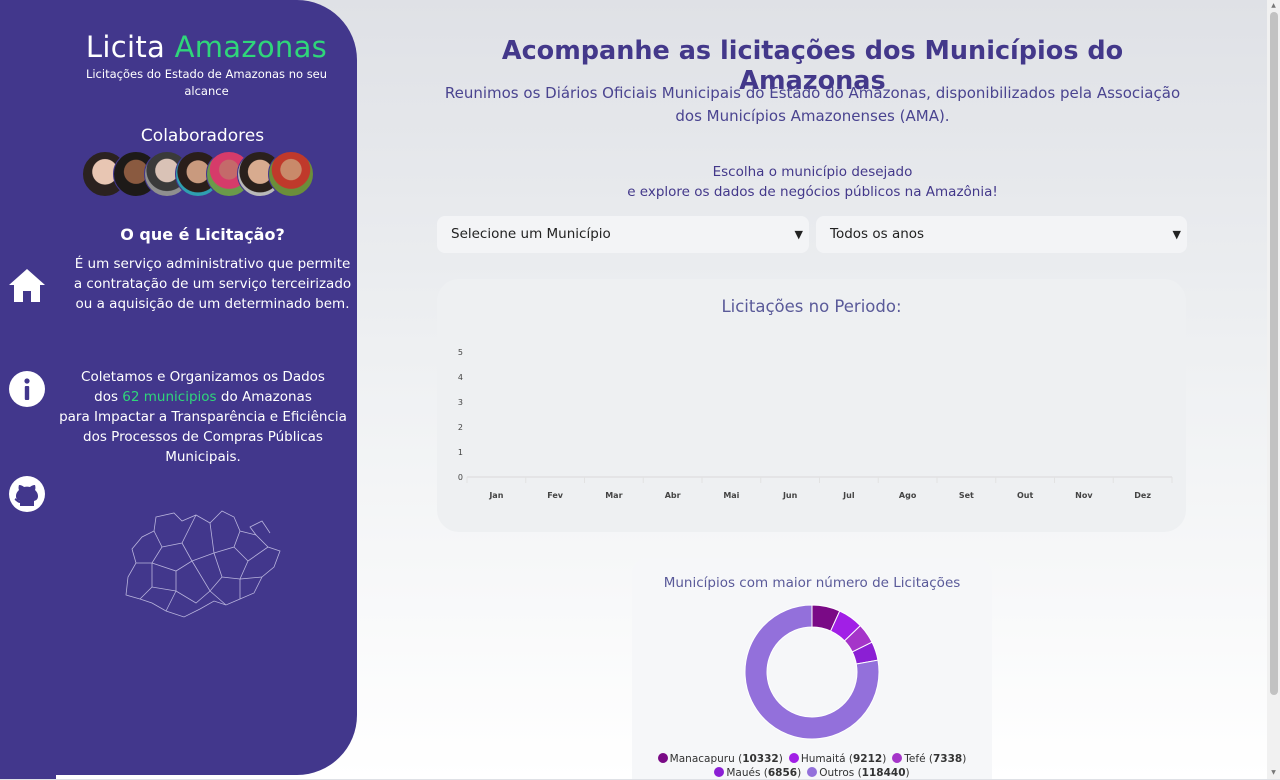  I want to click on legend-item: Manacapuru (10332), so click(720, 759).